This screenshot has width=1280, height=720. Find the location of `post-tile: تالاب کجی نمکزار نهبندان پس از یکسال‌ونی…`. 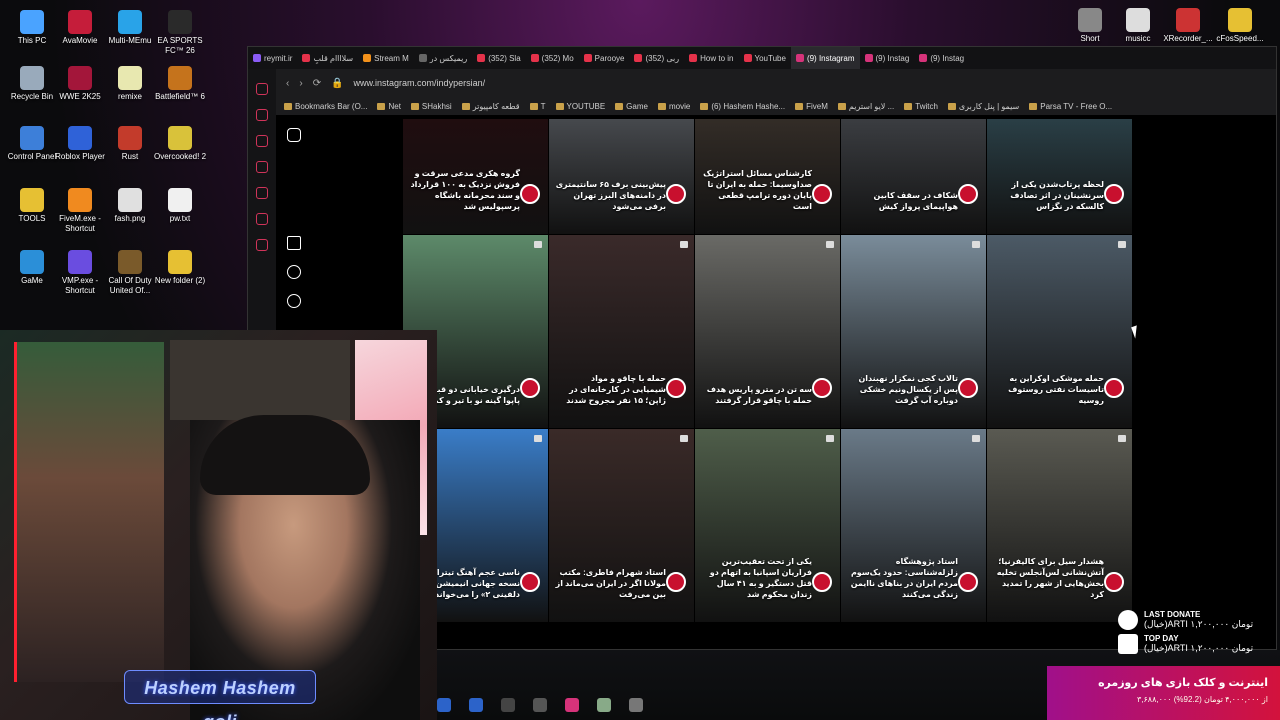

post-tile: تالاب کجی نمکزار نهبندان پس از یکسال‌ونی… is located at coordinates (913, 331).